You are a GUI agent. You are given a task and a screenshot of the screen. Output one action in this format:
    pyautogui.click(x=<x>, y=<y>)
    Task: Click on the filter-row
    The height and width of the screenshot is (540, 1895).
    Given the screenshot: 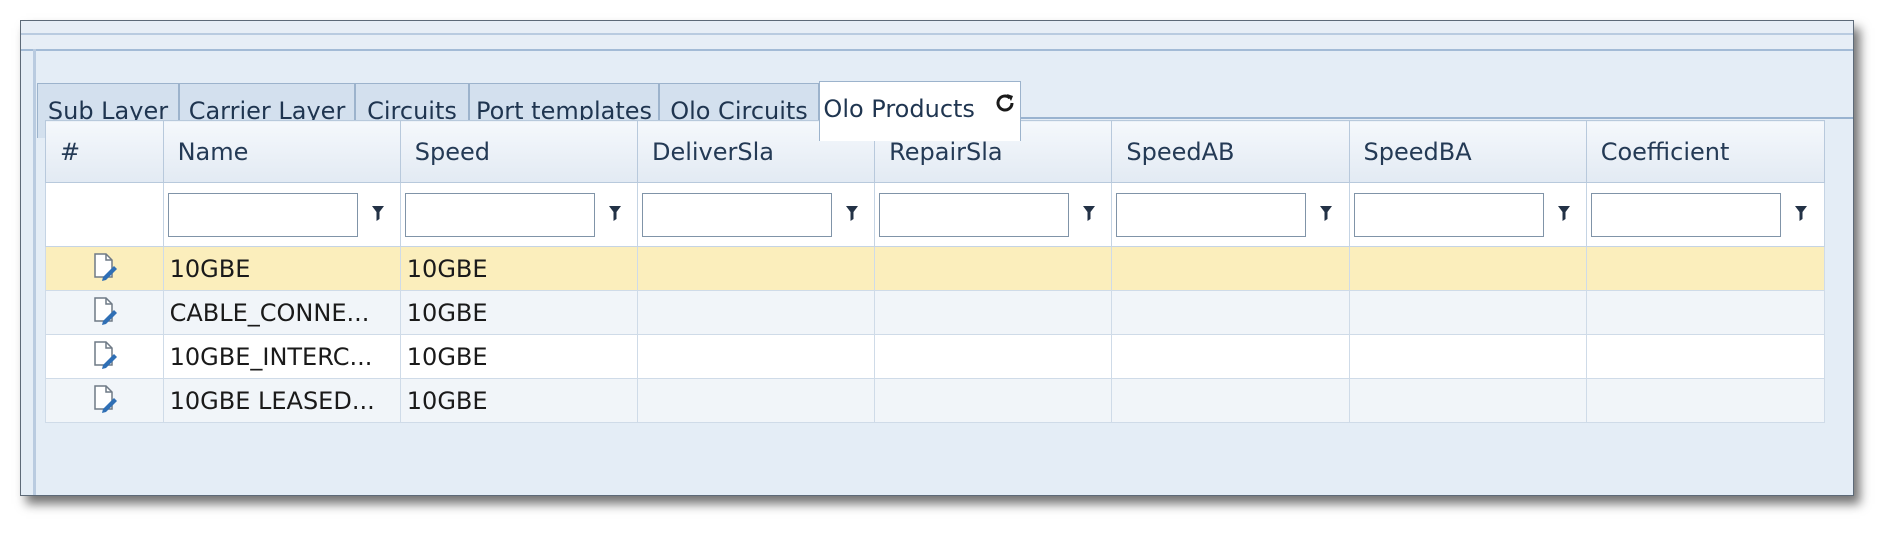 What is the action you would take?
    pyautogui.click(x=935, y=214)
    